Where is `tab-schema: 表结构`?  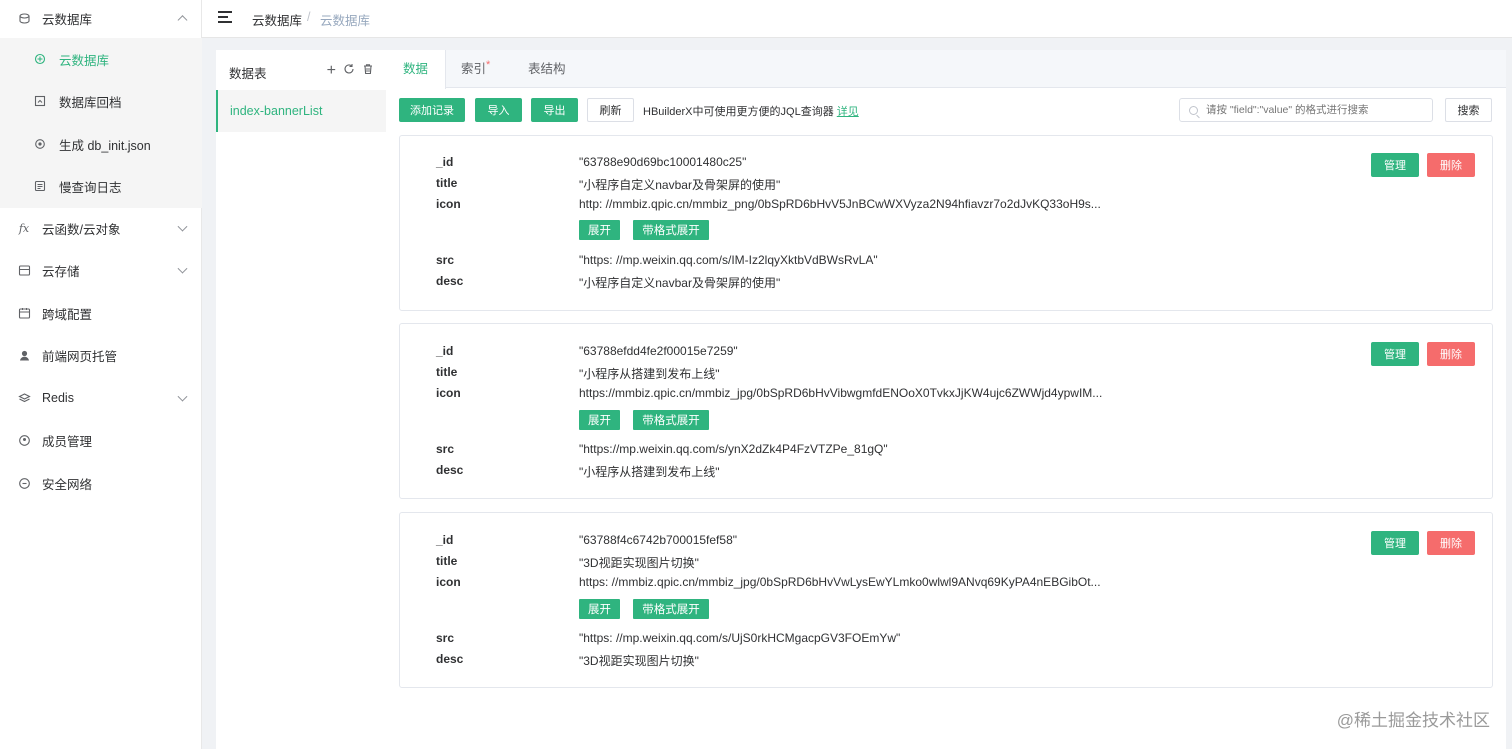 tab-schema: 表结构 is located at coordinates (547, 69).